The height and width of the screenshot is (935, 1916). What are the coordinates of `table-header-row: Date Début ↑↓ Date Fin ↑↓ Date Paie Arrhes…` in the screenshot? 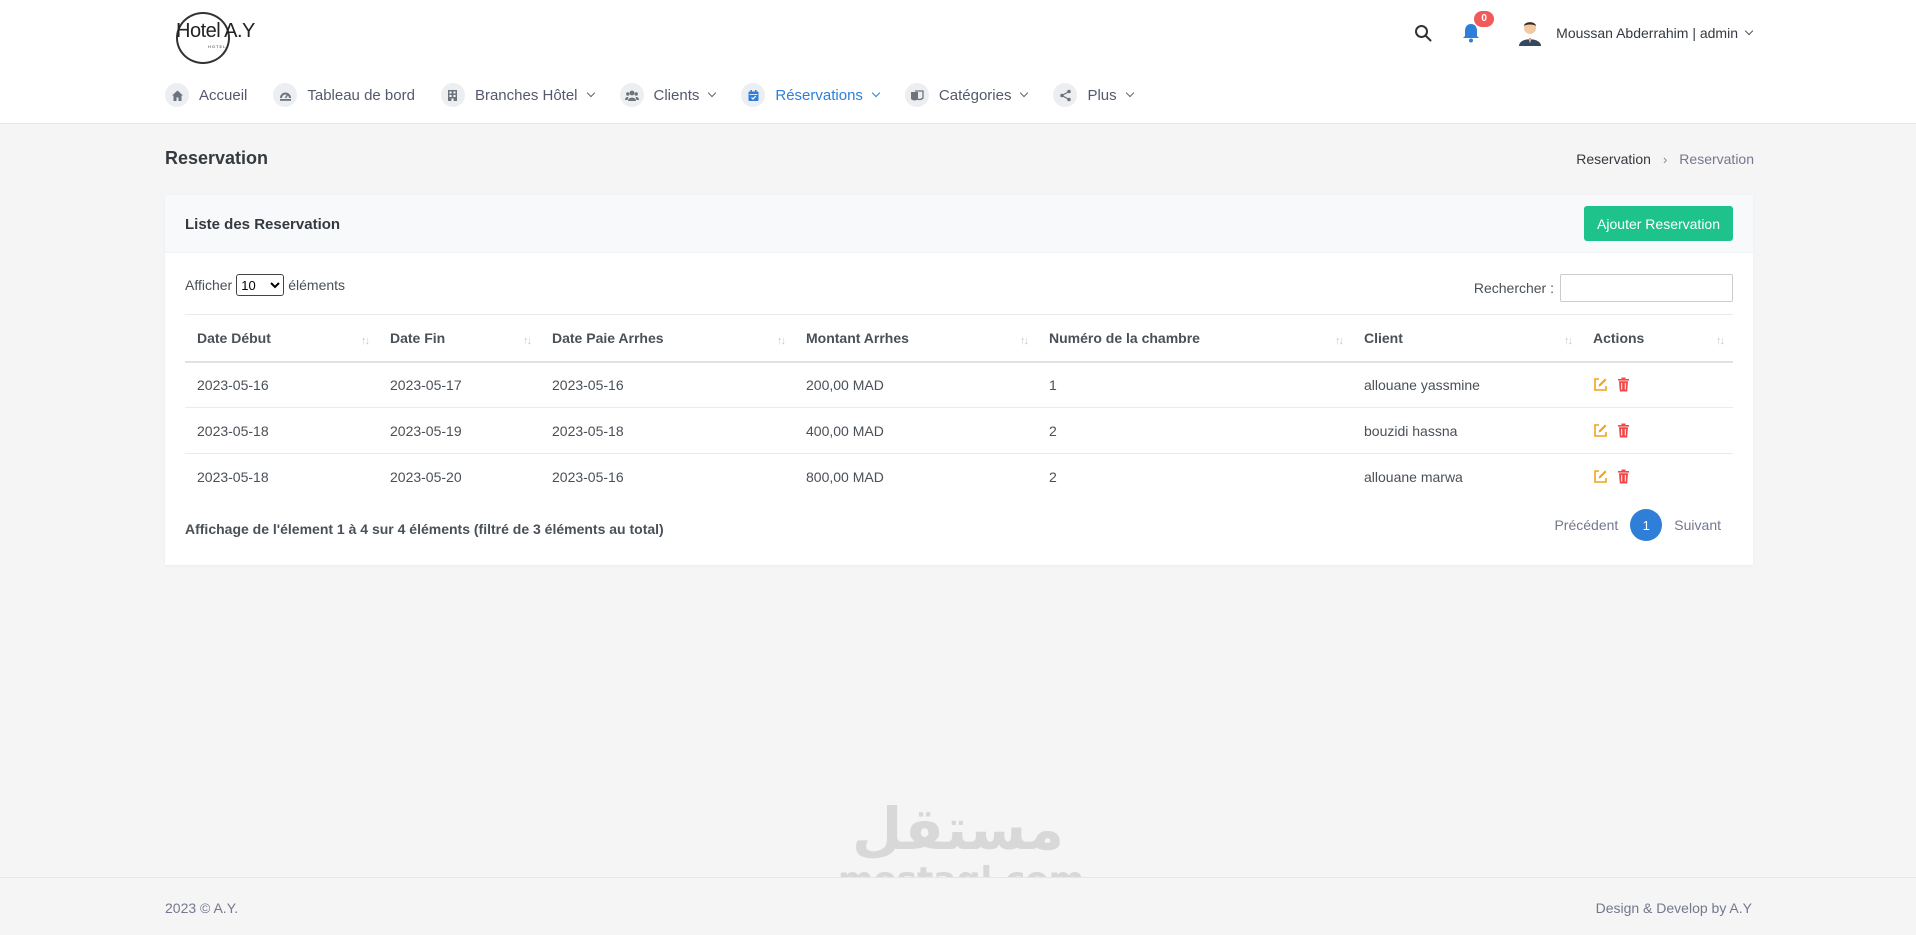 It's located at (959, 338).